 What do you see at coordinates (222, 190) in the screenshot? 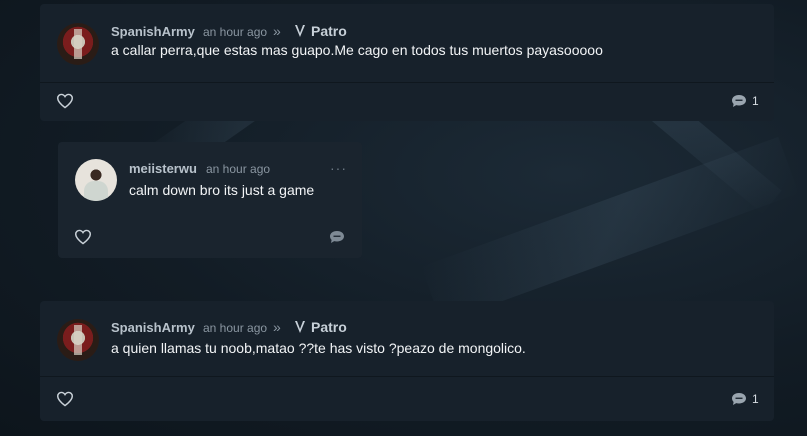
I see `reply-text: calm down bro its just a game` at bounding box center [222, 190].